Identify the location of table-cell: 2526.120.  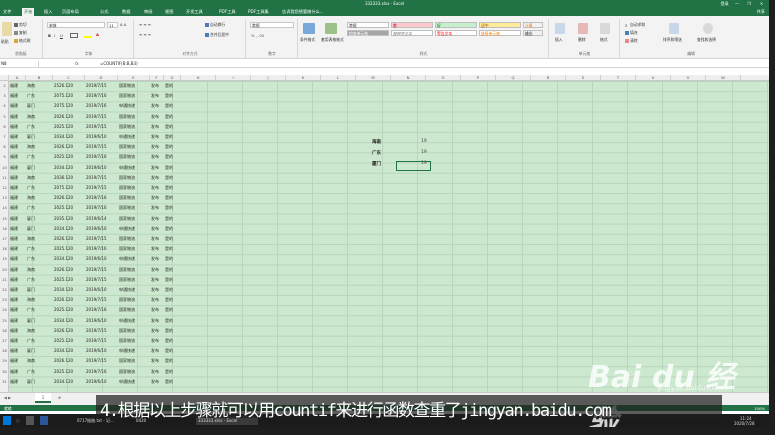
(69, 86).